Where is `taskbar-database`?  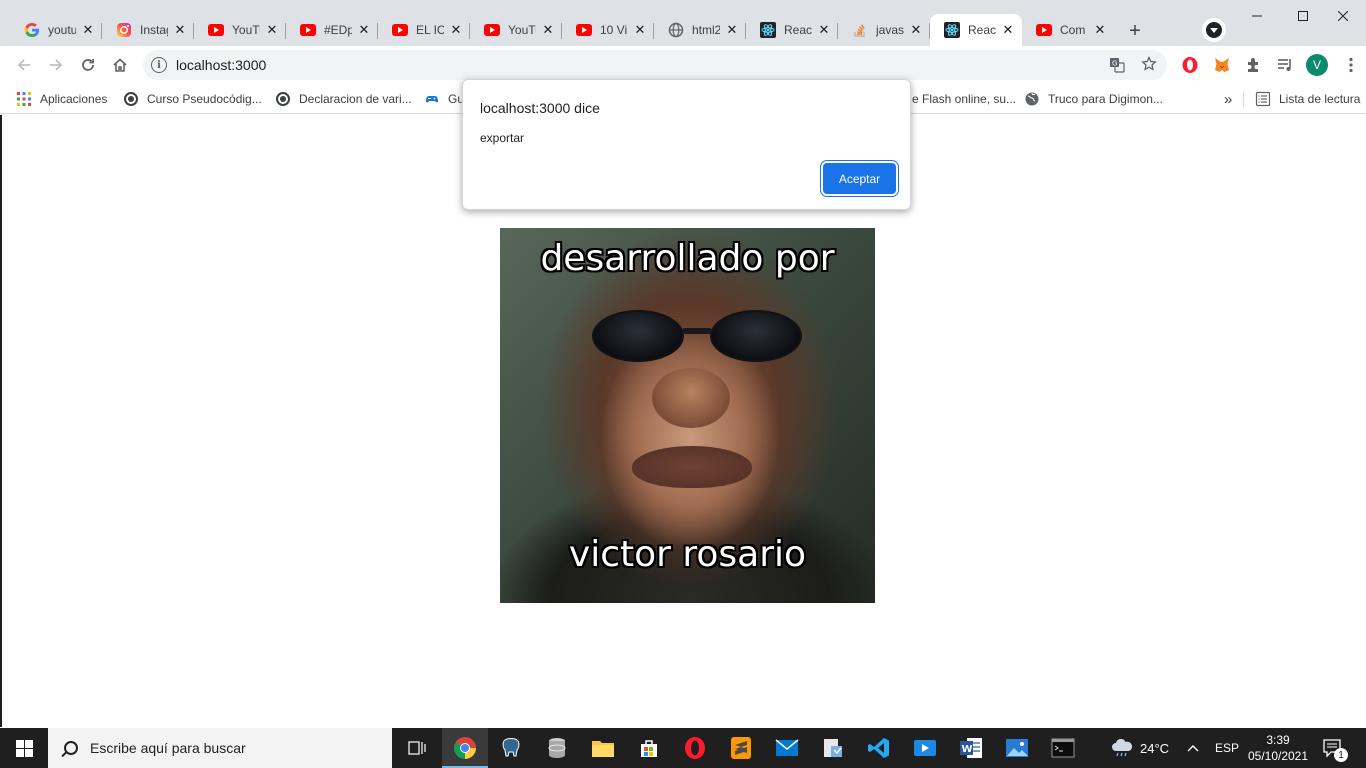 taskbar-database is located at coordinates (557, 748).